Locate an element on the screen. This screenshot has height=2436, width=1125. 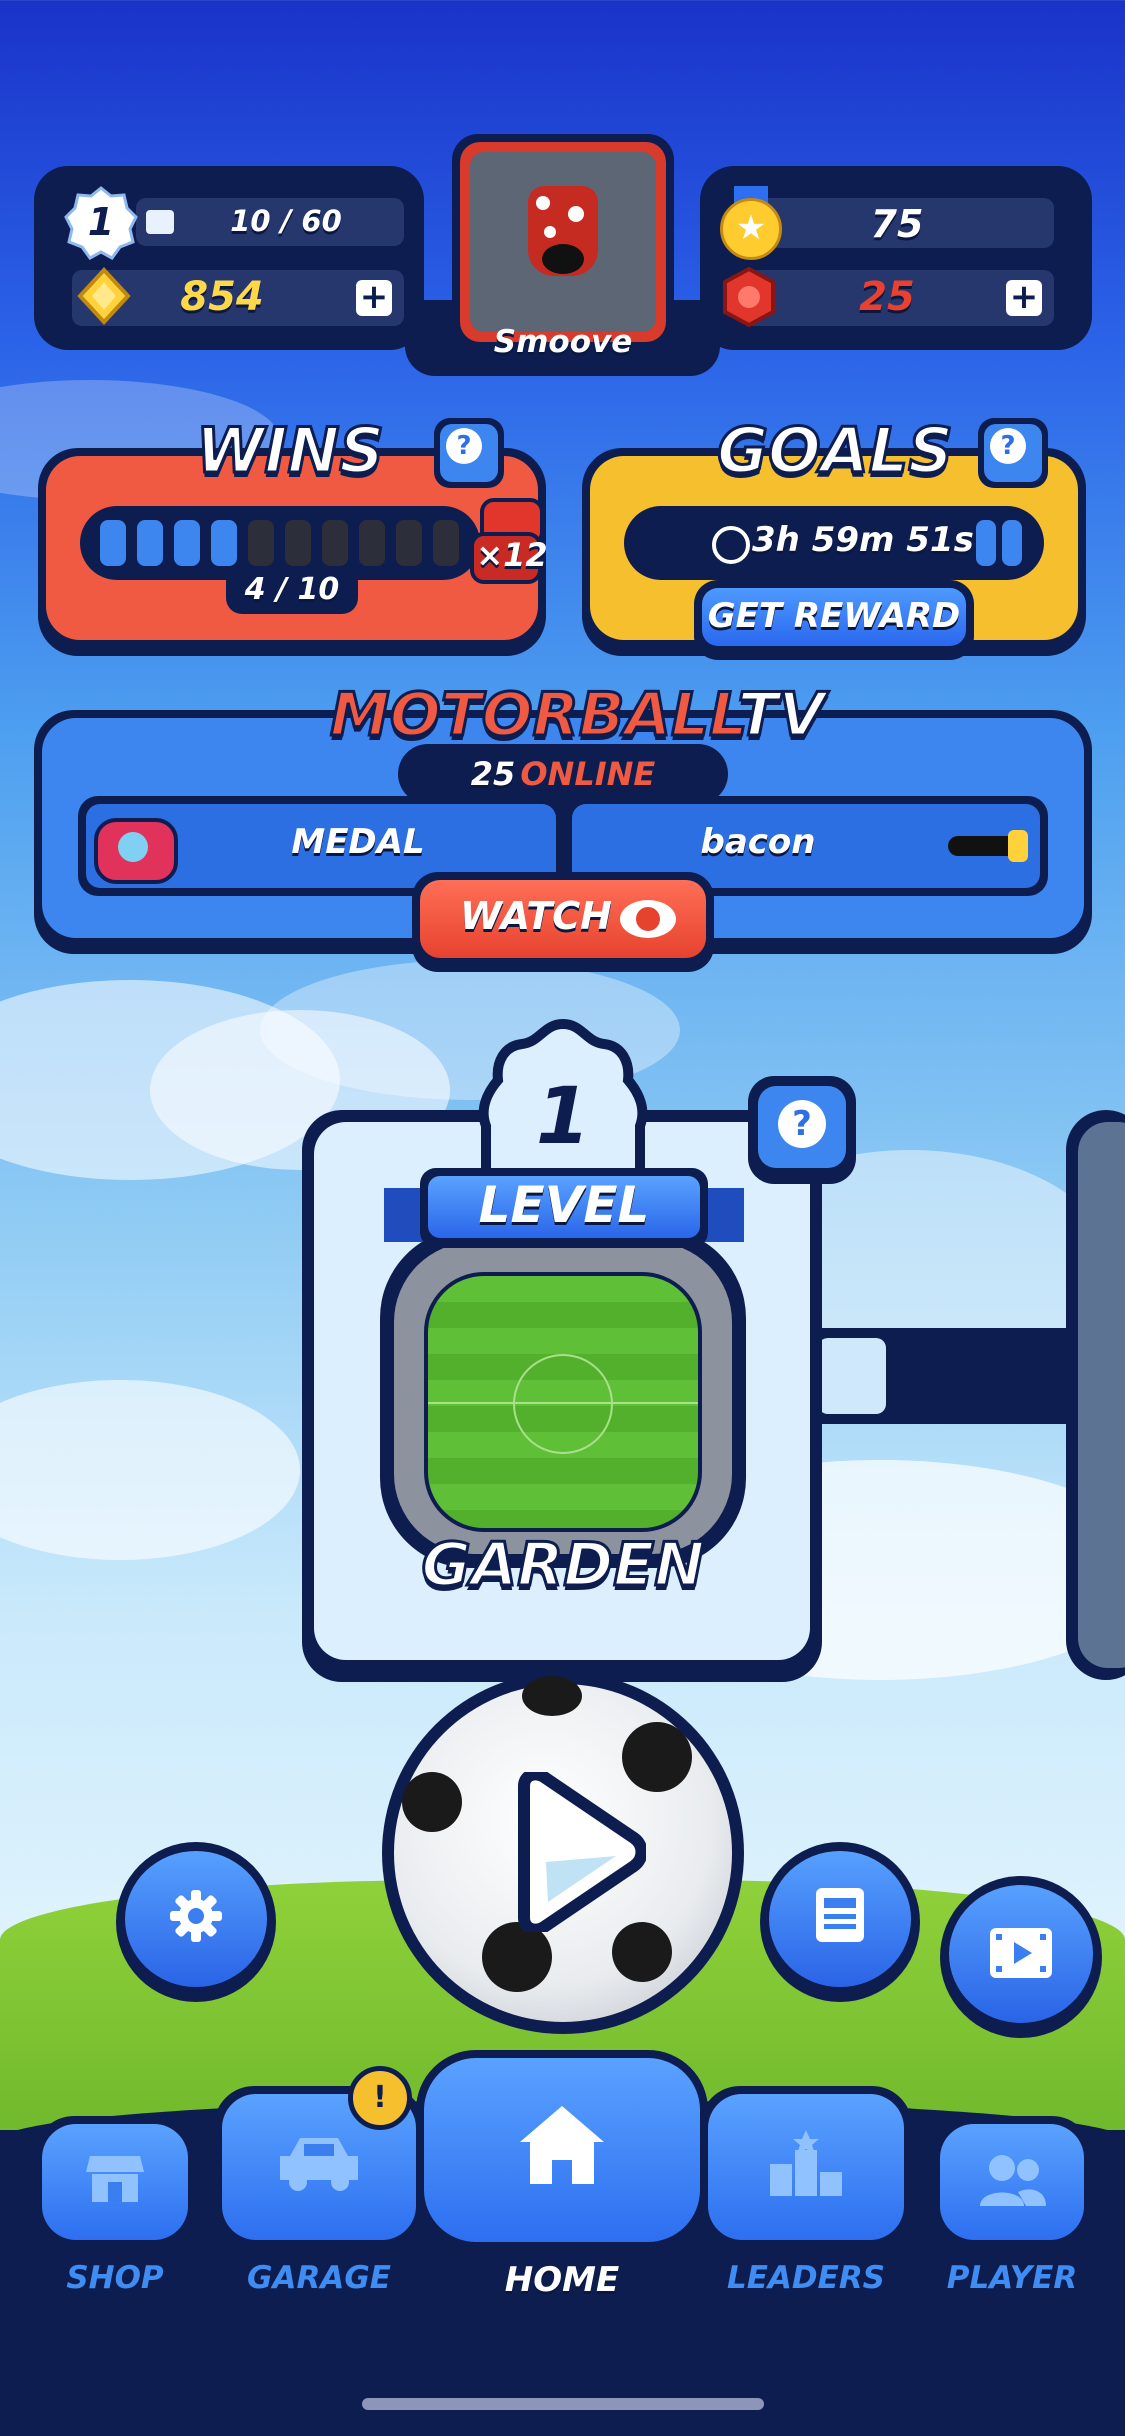
player-level-badge: 1 is located at coordinates (101, 223).